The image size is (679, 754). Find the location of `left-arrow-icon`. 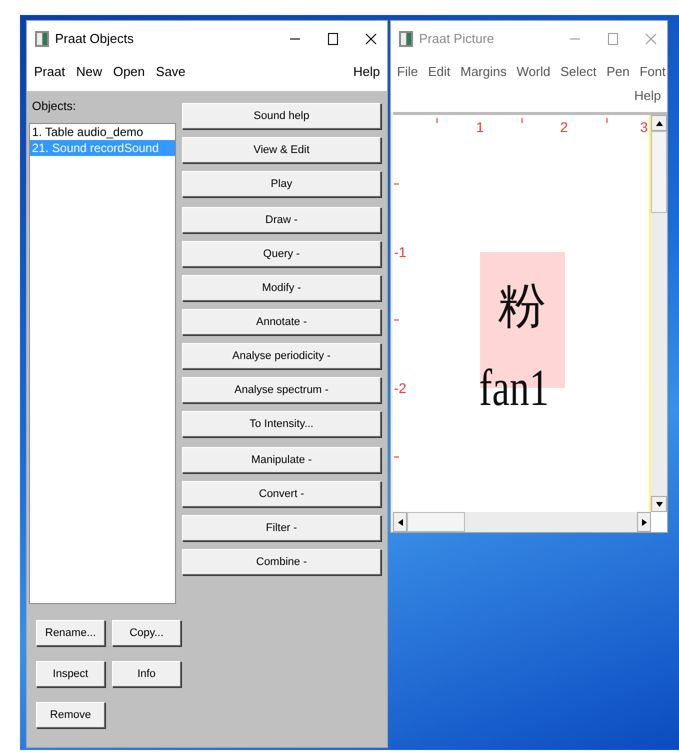

left-arrow-icon is located at coordinates (400, 522).